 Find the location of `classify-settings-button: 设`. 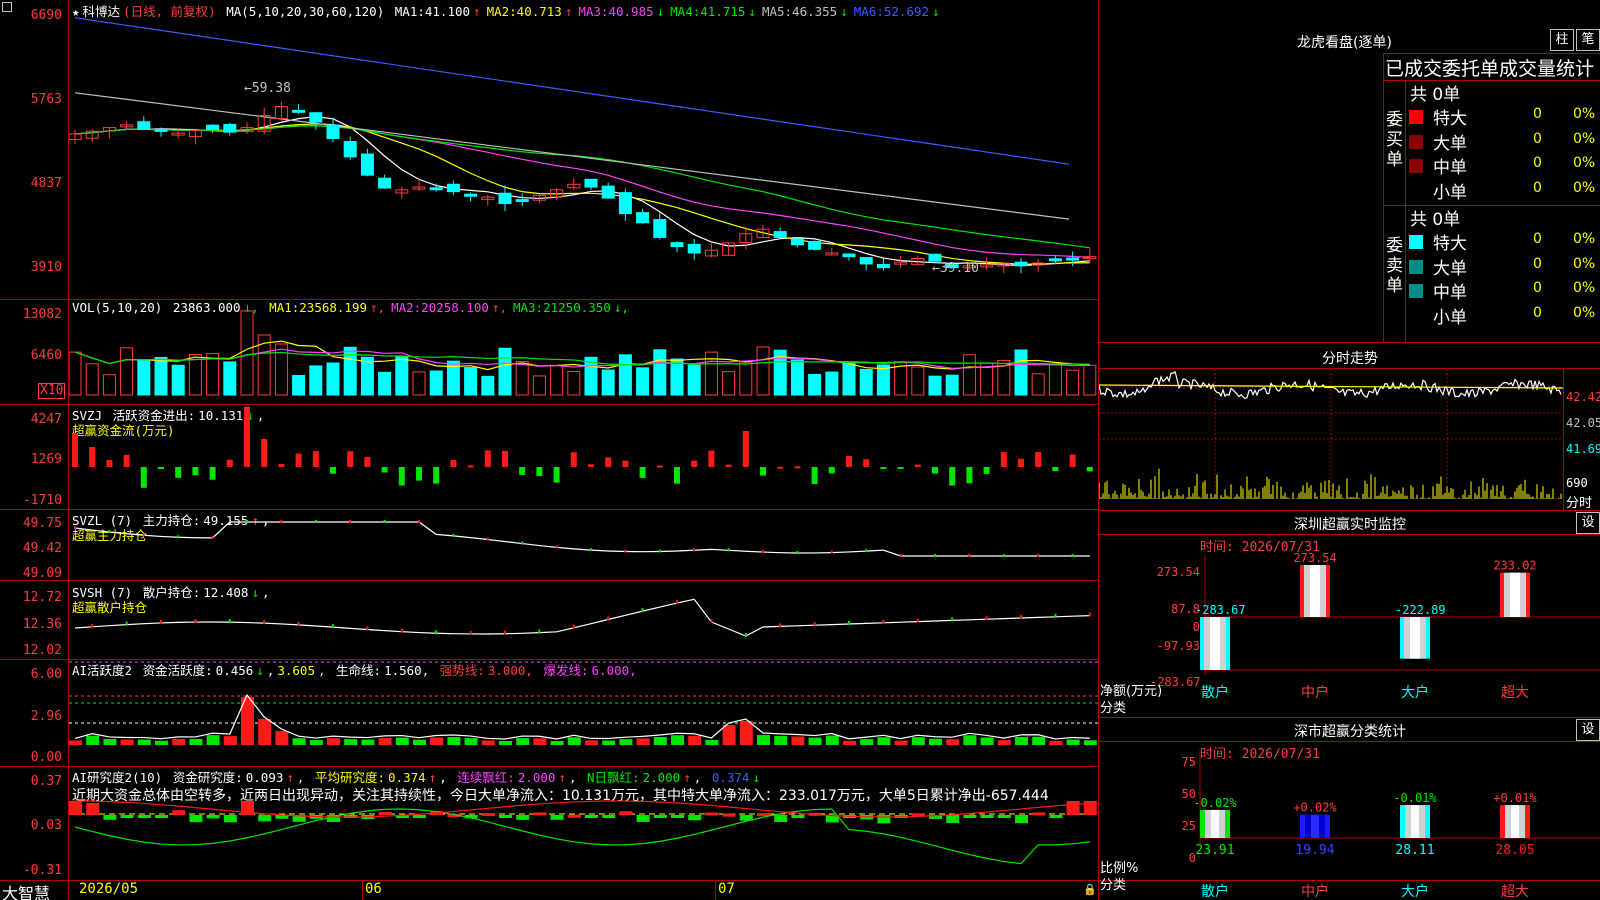

classify-settings-button: 设 is located at coordinates (1588, 730).